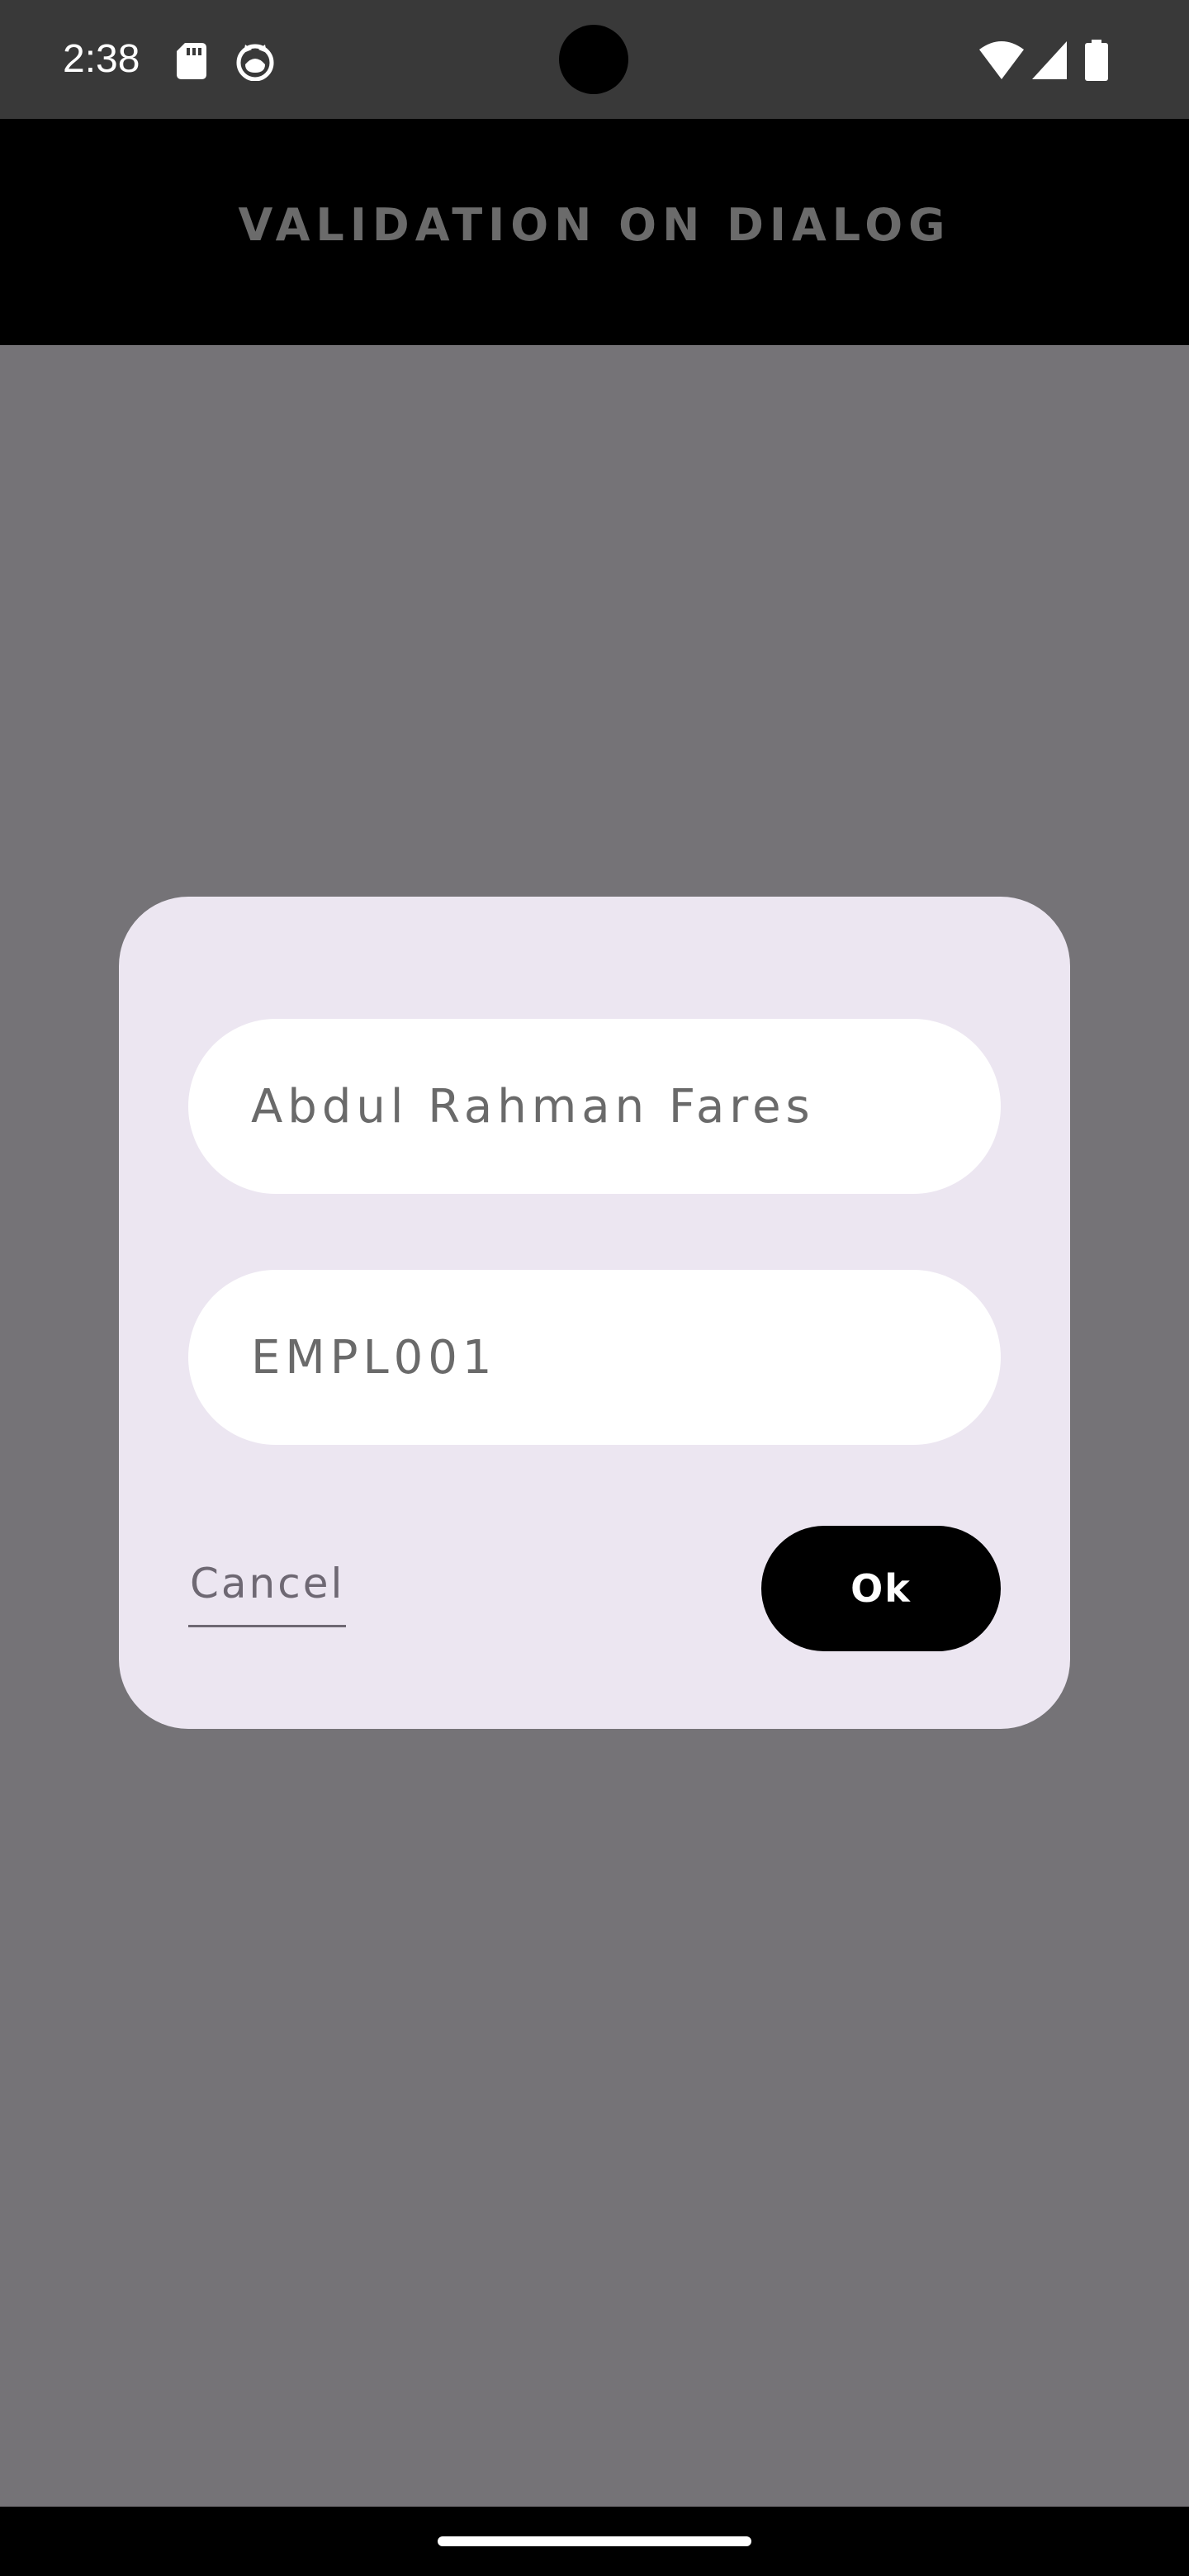 This screenshot has height=2576, width=1189. I want to click on home-indicator, so click(594, 2541).